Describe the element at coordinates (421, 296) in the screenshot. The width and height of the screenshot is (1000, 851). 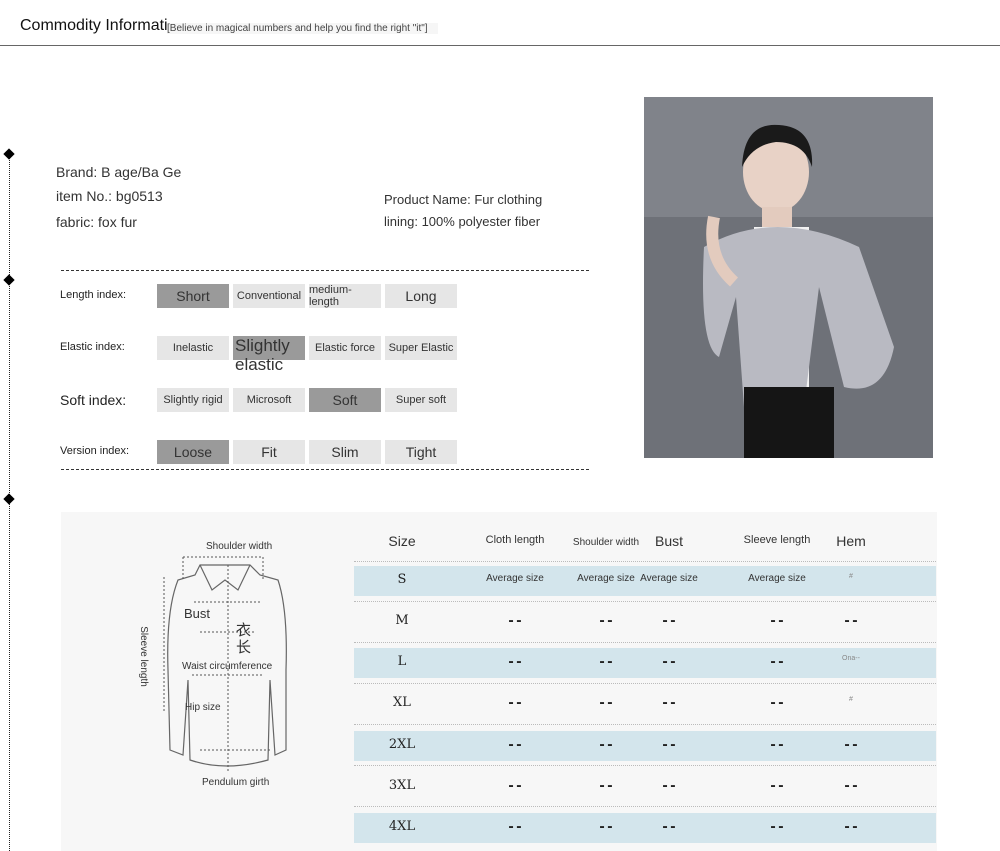
I see `index-option: Long` at that location.